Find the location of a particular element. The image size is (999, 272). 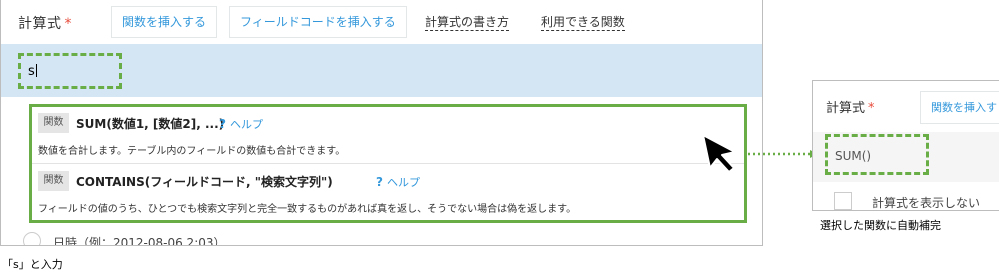

how-to-write-link: 計算式の書き方 is located at coordinates (467, 23).